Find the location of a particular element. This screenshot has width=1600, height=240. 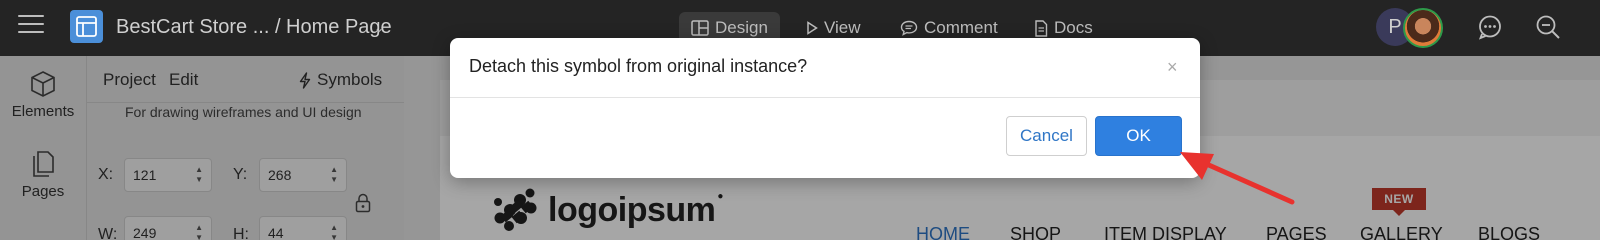

tab-view-label: View is located at coordinates (842, 27).